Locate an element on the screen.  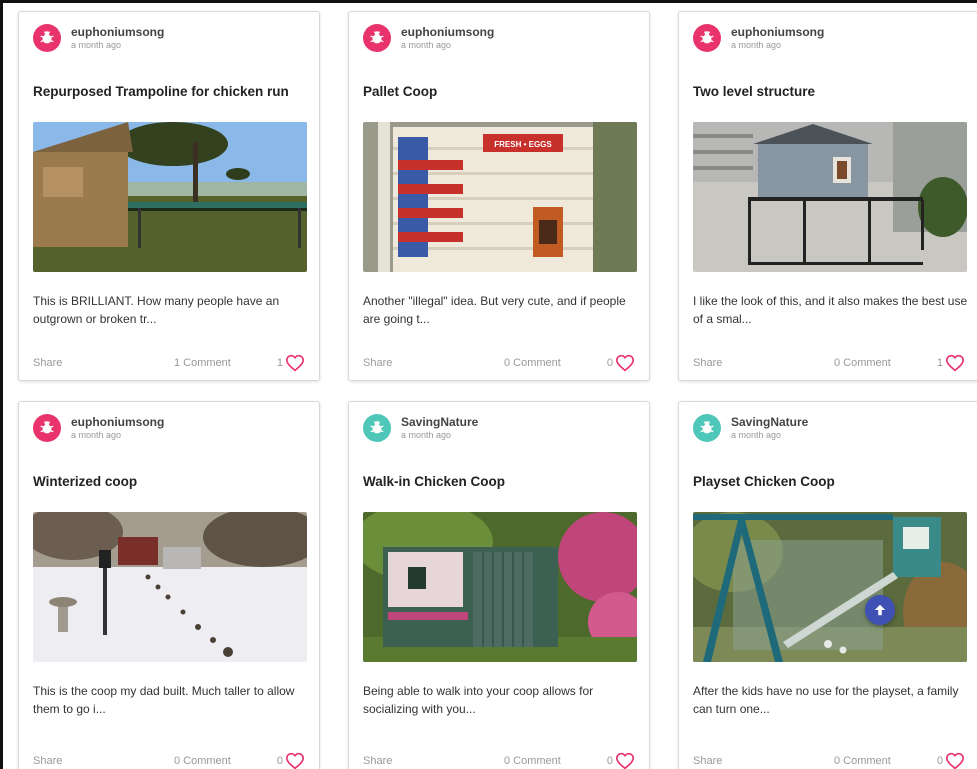
pallet-coop-photo: FRESH • EGGS is located at coordinates (500, 197).